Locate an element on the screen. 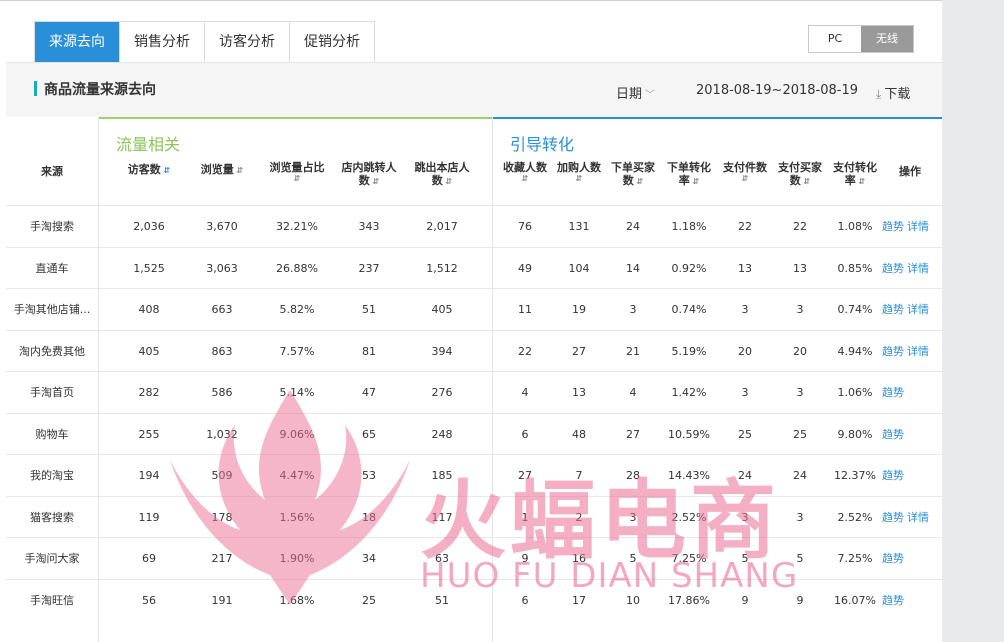 Image resolution: width=1004 pixels, height=642 pixels. table-row: 手淘旺信 56 191 1.68% 25 51 6 17 10 17.86% 9 9 16.07% 趋势 is located at coordinates (474, 599).